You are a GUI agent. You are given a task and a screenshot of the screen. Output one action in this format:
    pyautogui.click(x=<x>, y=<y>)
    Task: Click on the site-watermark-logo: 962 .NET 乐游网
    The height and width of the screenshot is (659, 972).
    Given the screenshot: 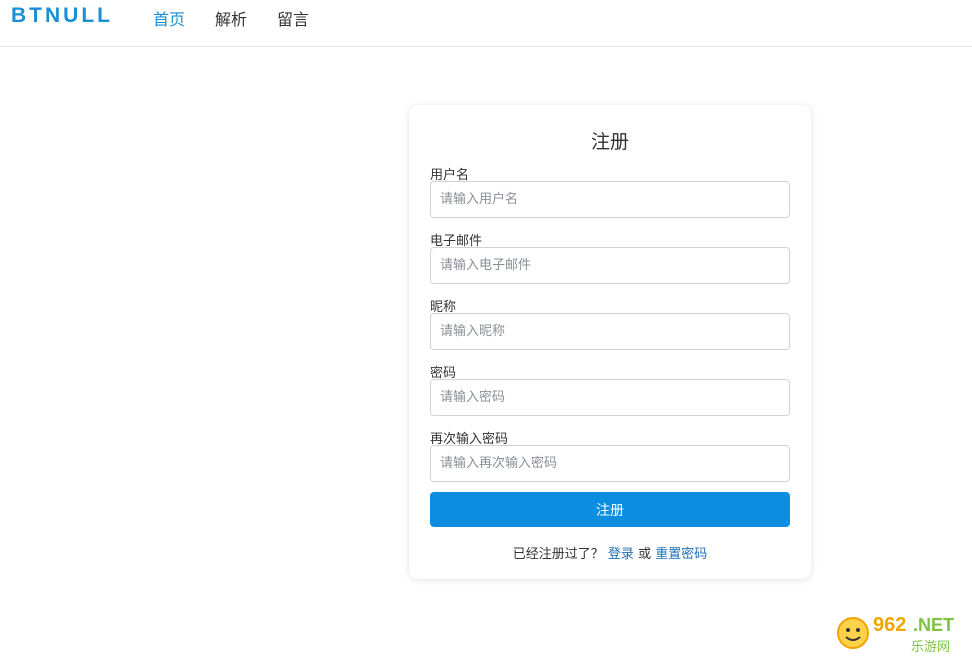 What is the action you would take?
    pyautogui.click(x=901, y=632)
    